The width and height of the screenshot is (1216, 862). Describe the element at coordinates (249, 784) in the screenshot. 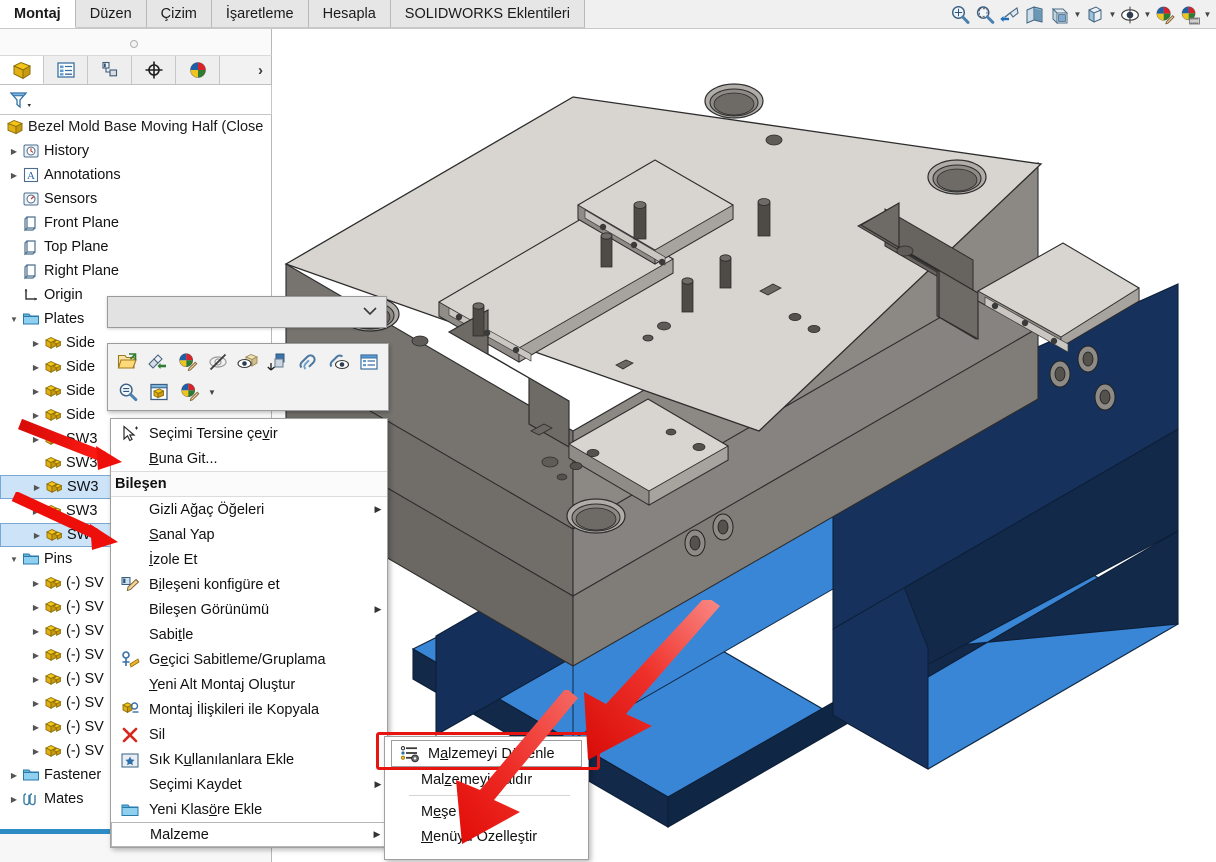

I see `context-menu-item-se-imi-kaydet: Seçimi Kaydet ▶` at that location.